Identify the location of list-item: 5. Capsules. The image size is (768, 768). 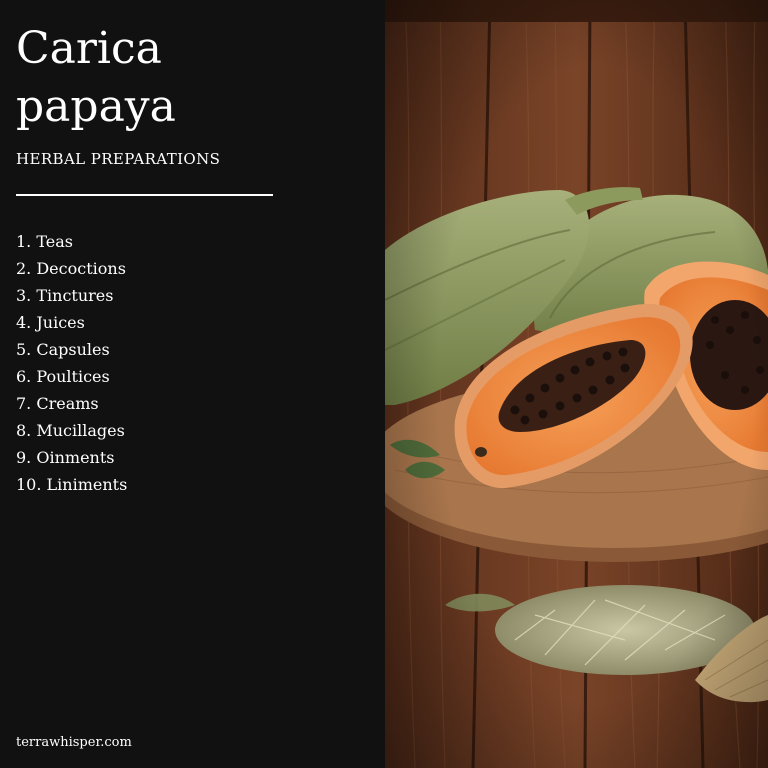
(63, 349).